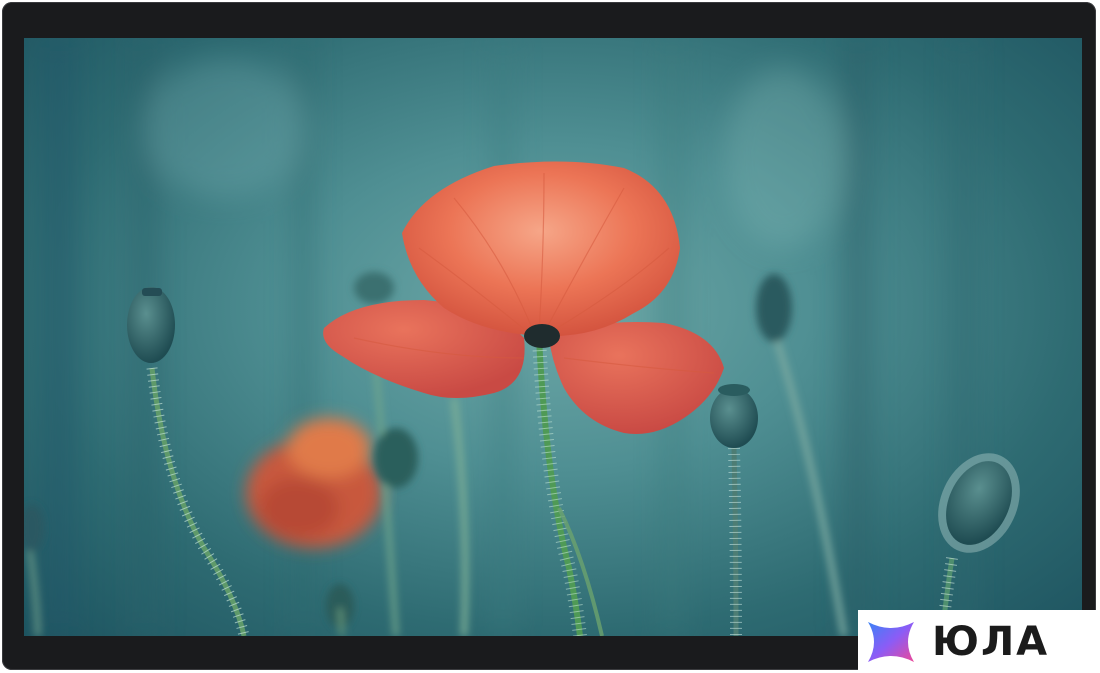 The image size is (1100, 673). What do you see at coordinates (734, 510) in the screenshot?
I see `center-right-bud` at bounding box center [734, 510].